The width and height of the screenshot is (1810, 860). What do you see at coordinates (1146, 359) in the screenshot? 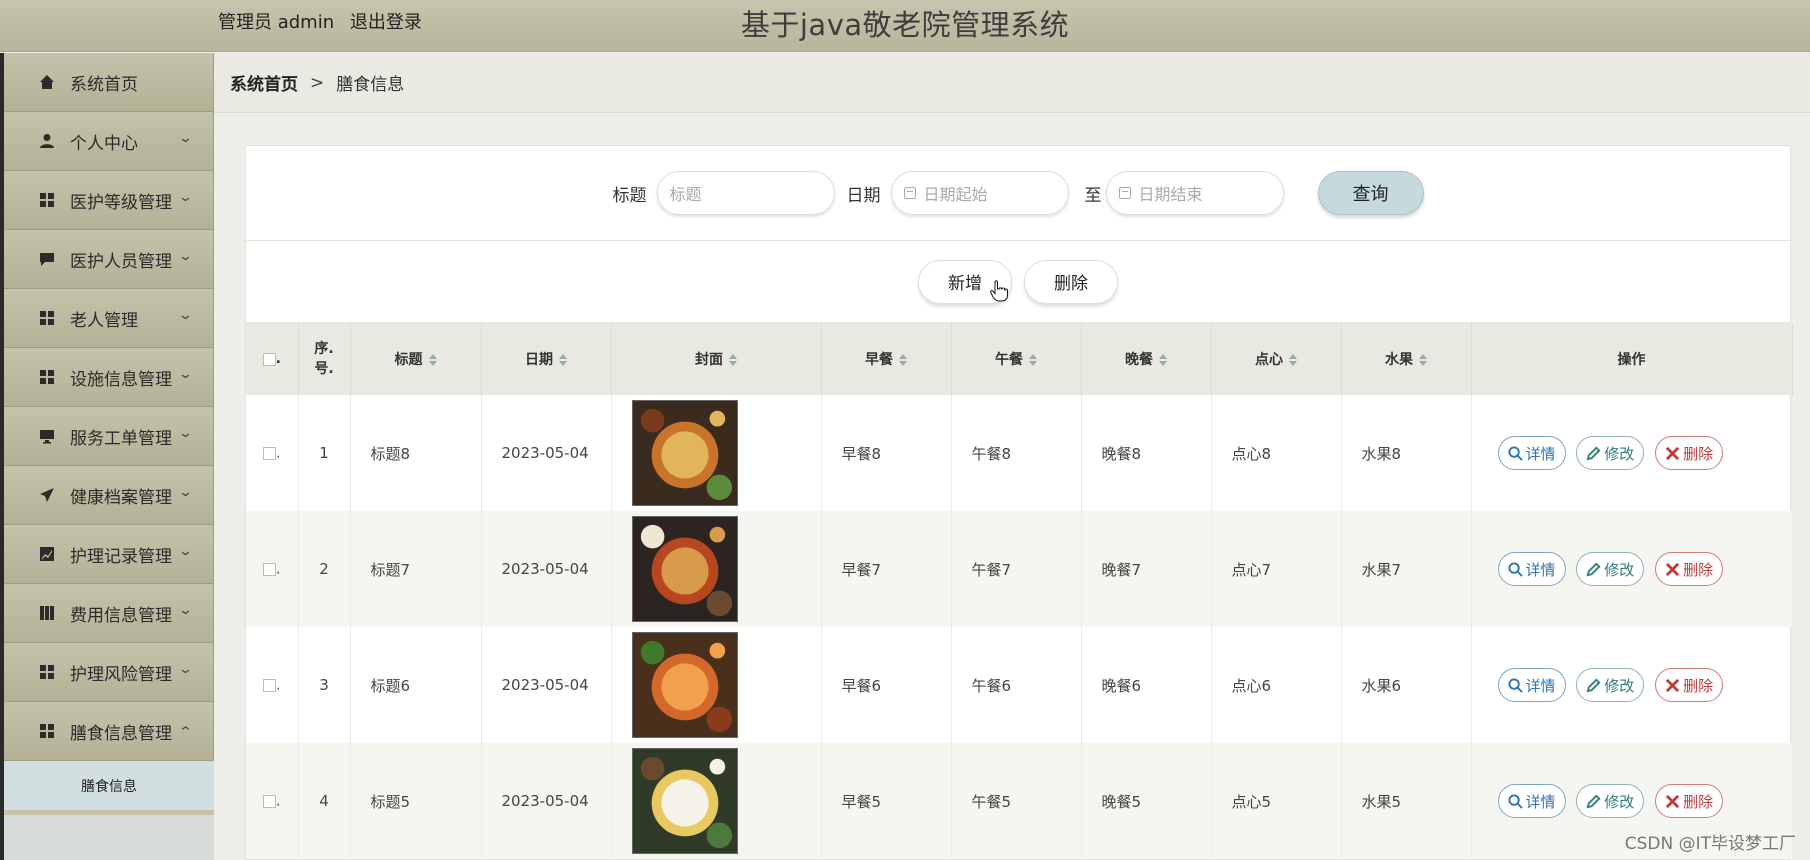
I see `column-header-dinner: 晚餐` at bounding box center [1146, 359].